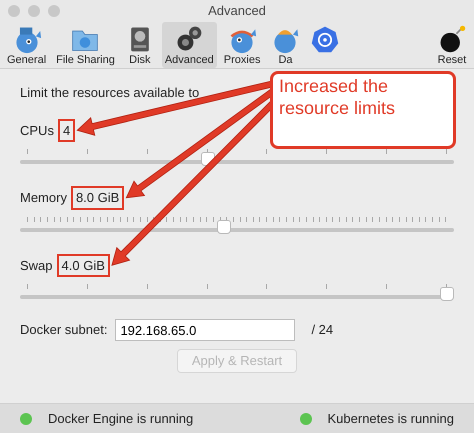 This screenshot has width=474, height=433. I want to click on annotation-callout: Increased the resource limits, so click(363, 110).